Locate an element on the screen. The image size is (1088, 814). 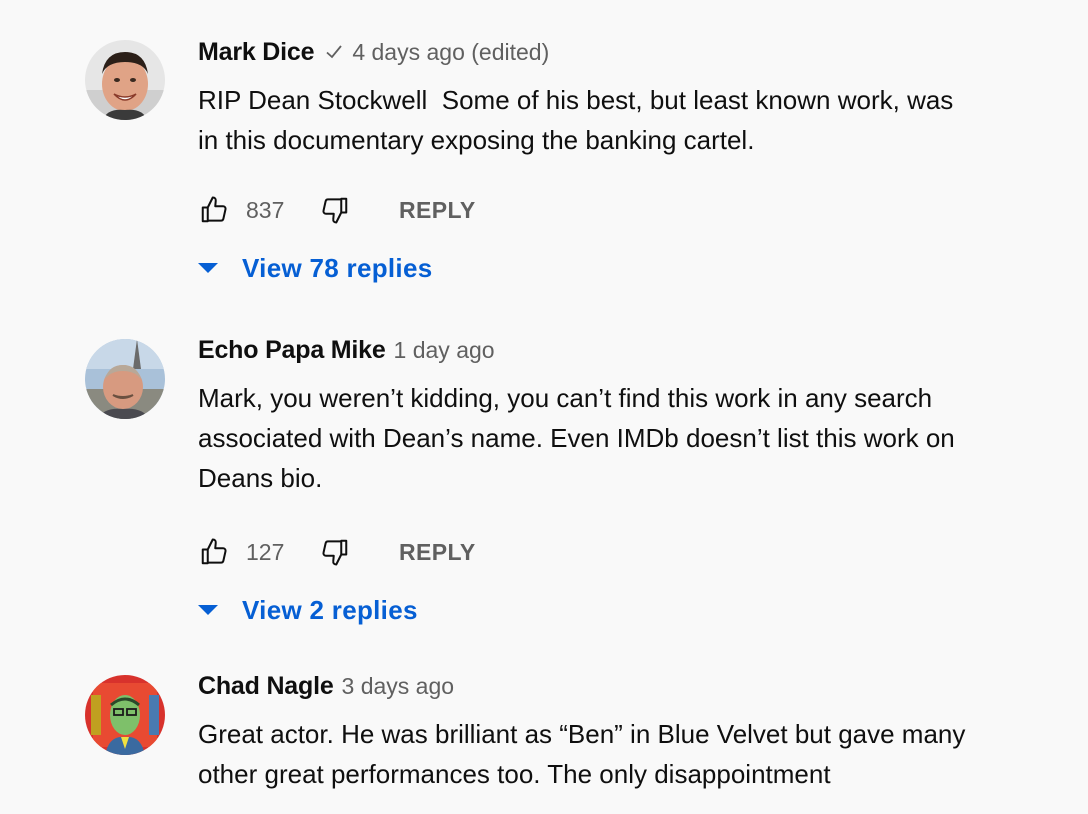
comment-timestamp: 3 days ago is located at coordinates (398, 686).